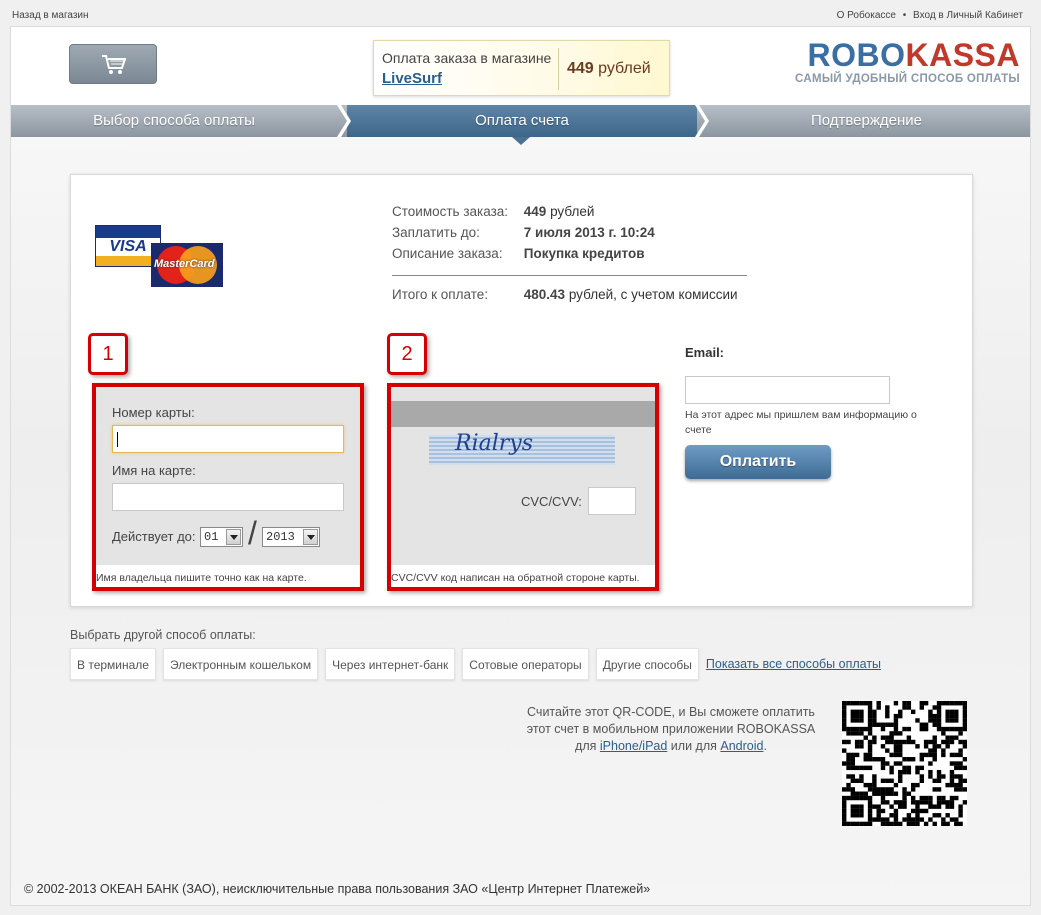  Describe the element at coordinates (174, 120) in the screenshot. I see `step-choose-method: Выбор способа оплаты` at that location.